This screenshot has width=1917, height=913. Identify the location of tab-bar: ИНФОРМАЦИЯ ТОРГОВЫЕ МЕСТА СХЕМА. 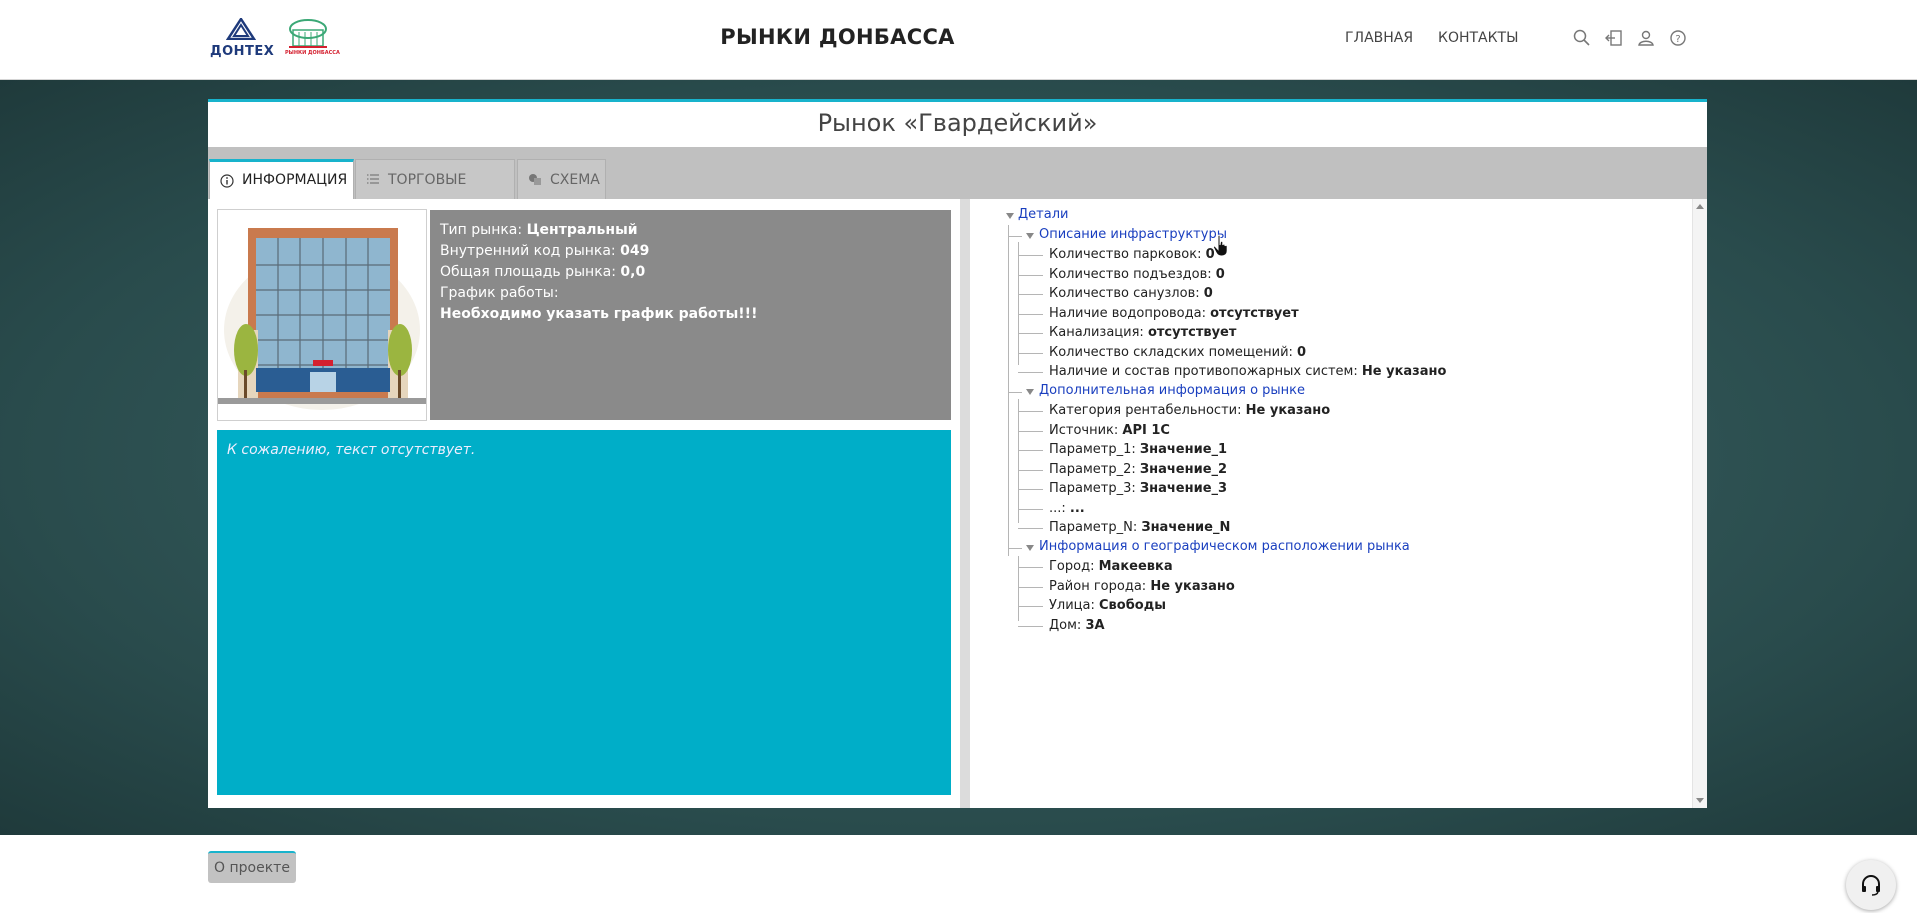
(957, 187).